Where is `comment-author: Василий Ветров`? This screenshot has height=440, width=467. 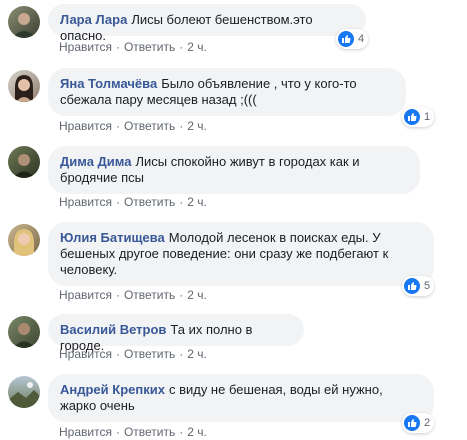
comment-author: Василий Ветров is located at coordinates (113, 329).